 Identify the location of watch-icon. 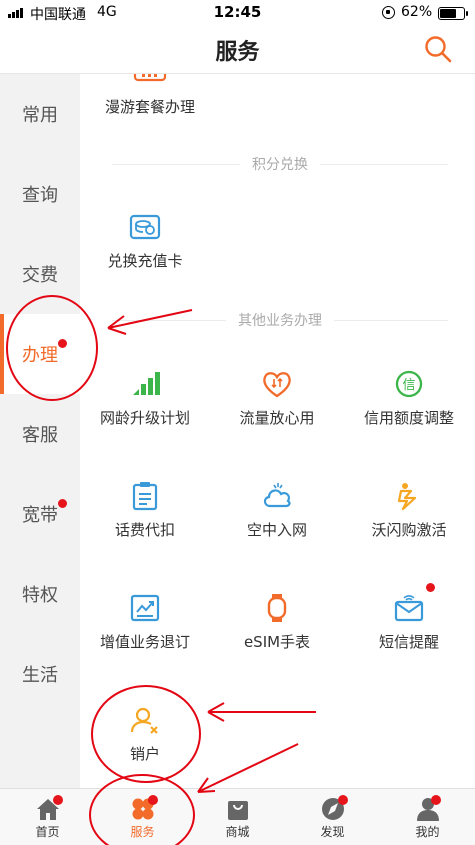
(277, 608).